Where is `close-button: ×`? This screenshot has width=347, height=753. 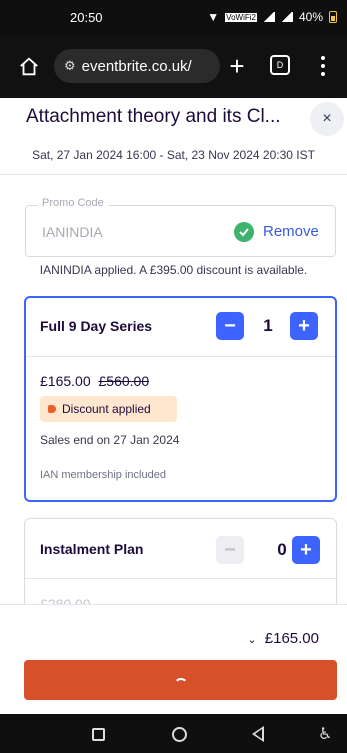 close-button: × is located at coordinates (327, 119).